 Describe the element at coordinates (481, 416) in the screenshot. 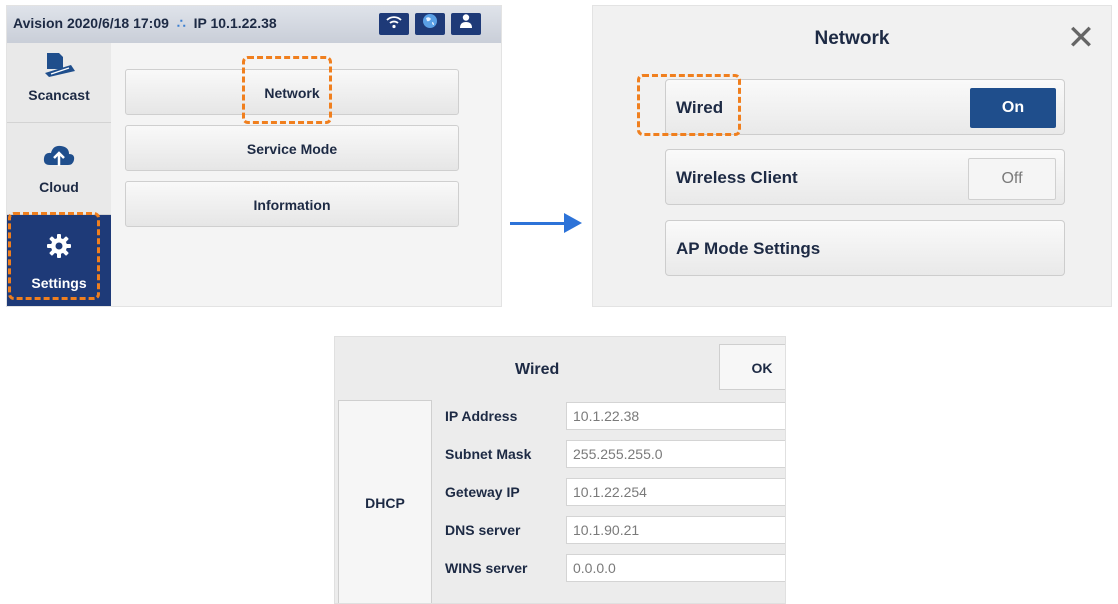

I see `ip-address-label: IP Address` at that location.